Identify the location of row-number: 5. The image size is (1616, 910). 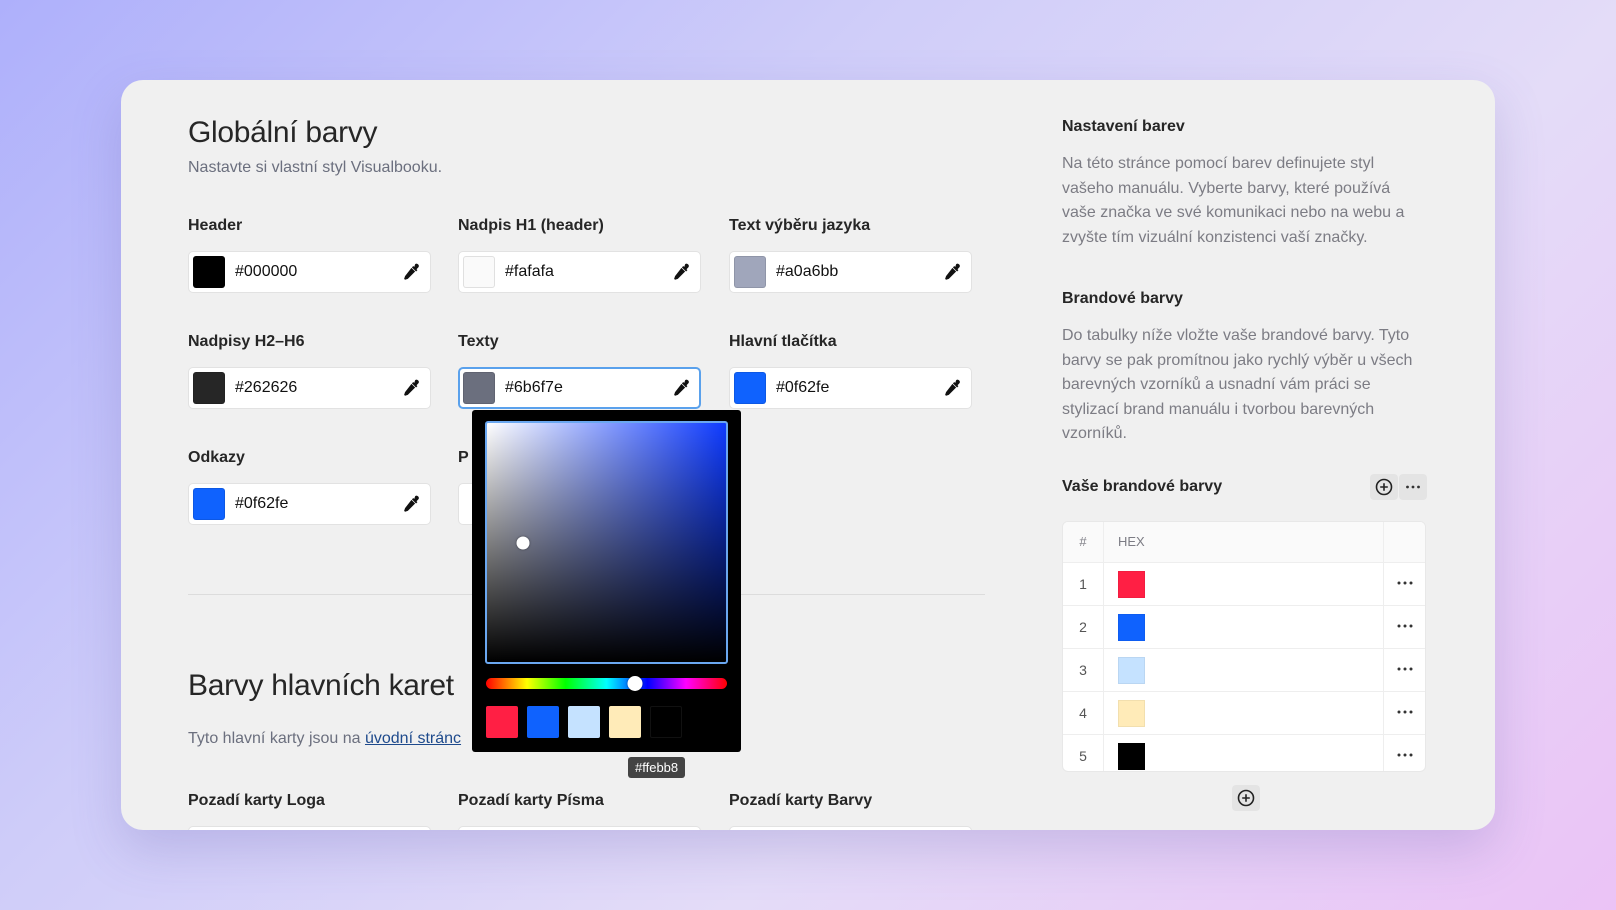
(1083, 756).